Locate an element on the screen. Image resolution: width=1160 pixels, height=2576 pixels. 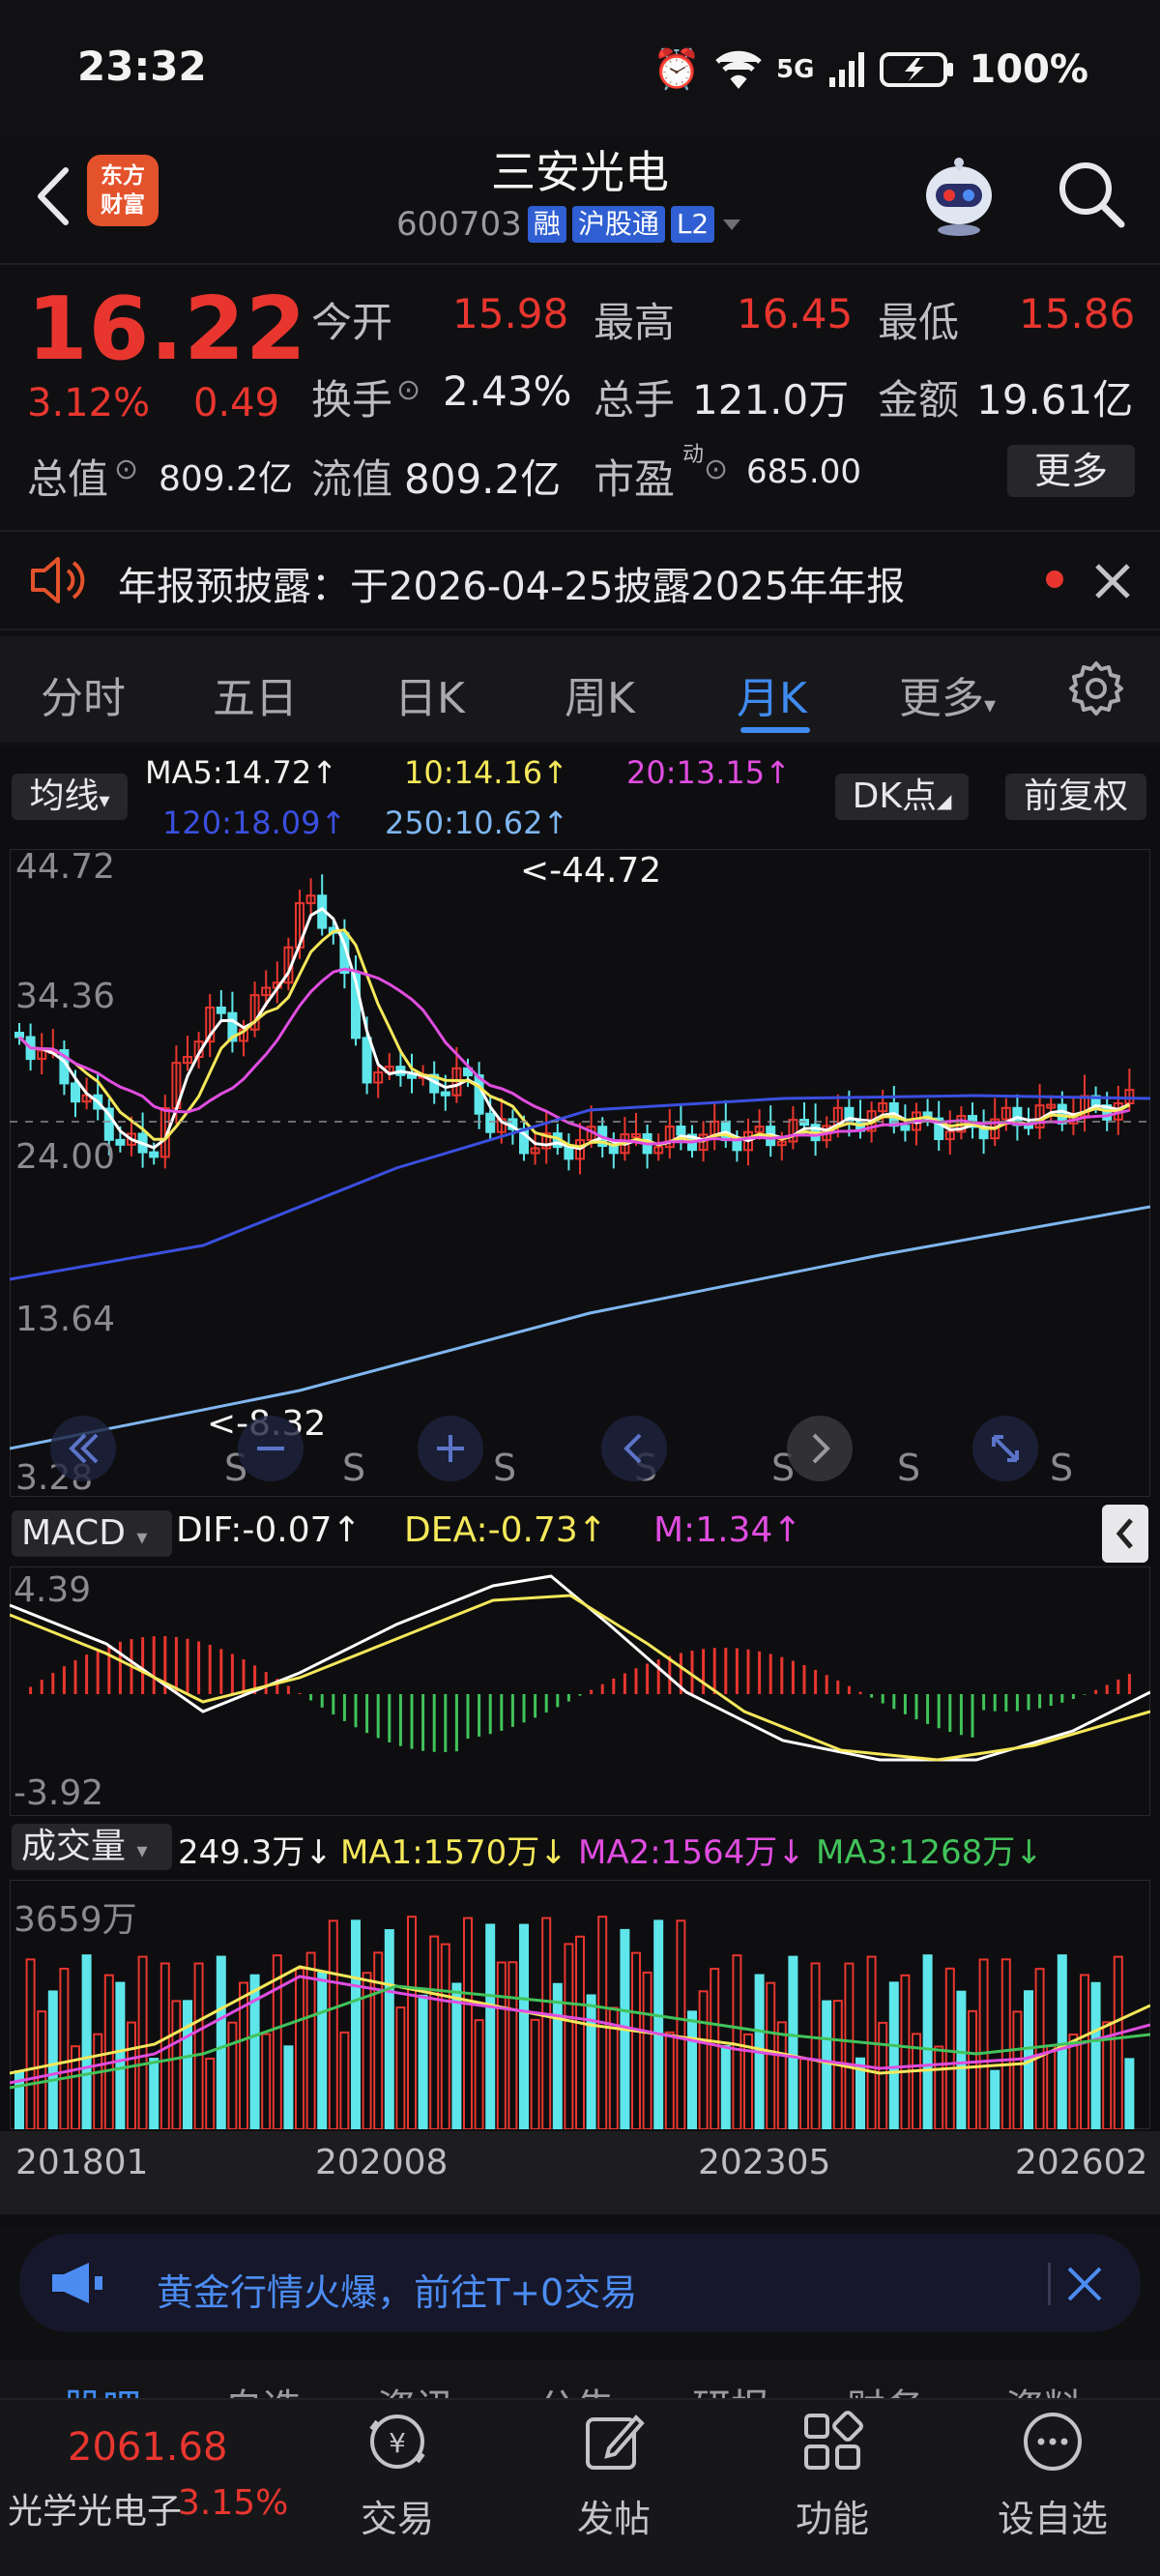
signal-icon is located at coordinates (847, 69).